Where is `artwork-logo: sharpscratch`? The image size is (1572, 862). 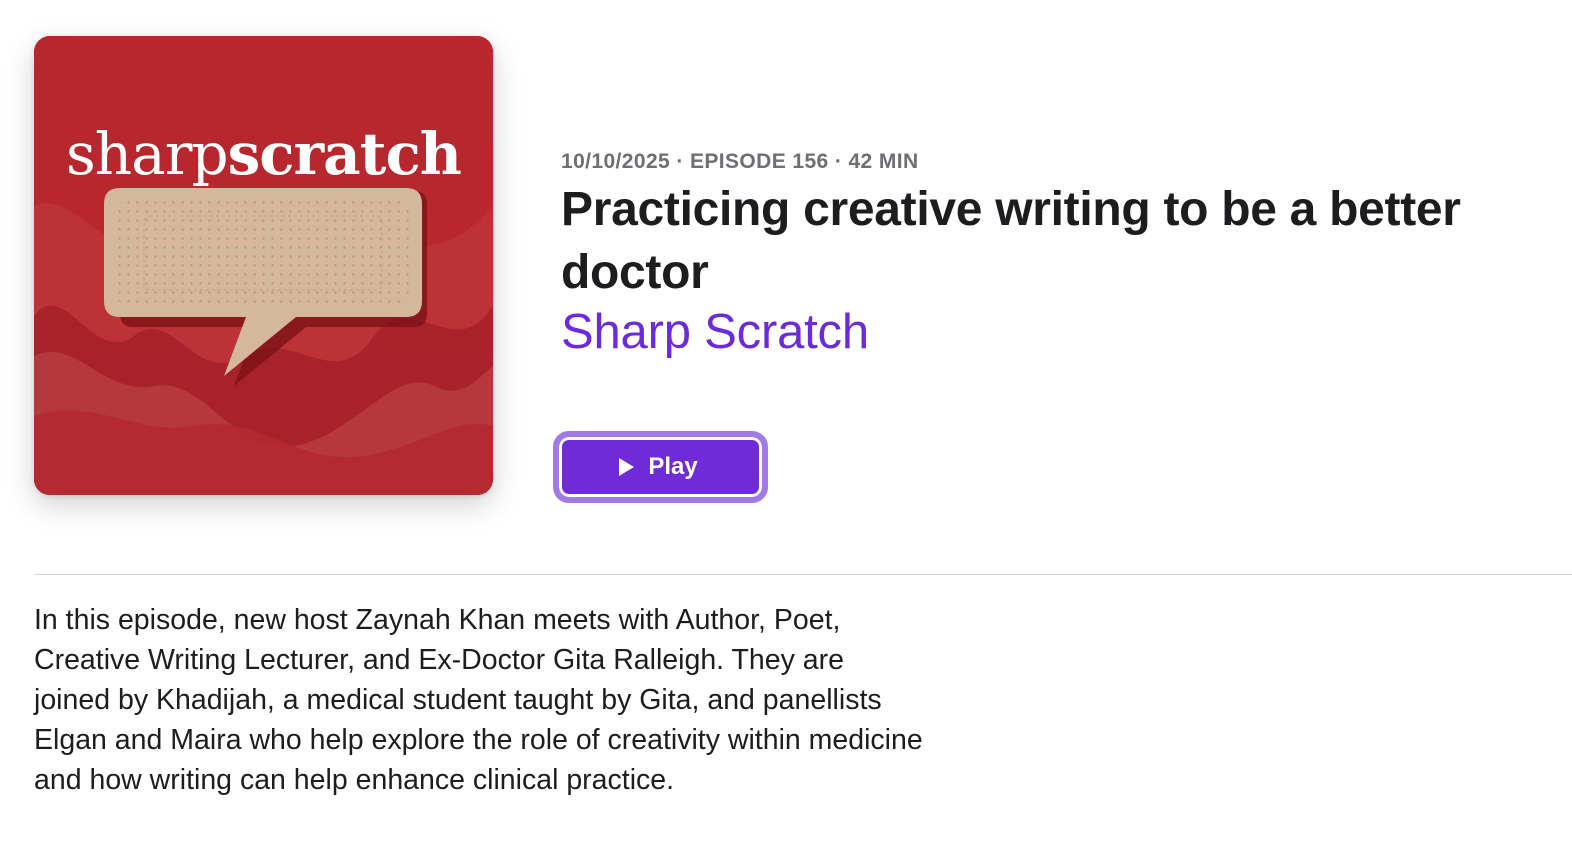 artwork-logo: sharpscratch is located at coordinates (263, 154).